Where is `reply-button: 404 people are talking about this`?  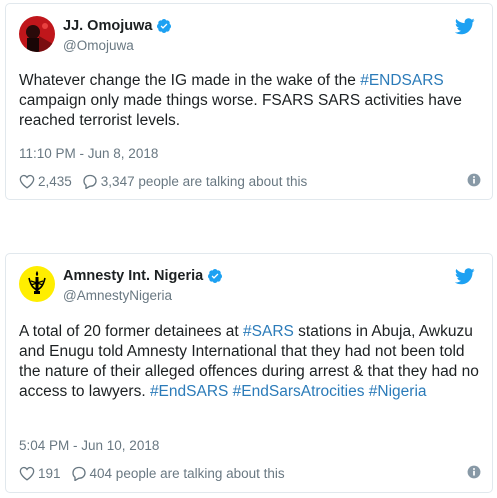
reply-button: 404 people are talking about this is located at coordinates (178, 473).